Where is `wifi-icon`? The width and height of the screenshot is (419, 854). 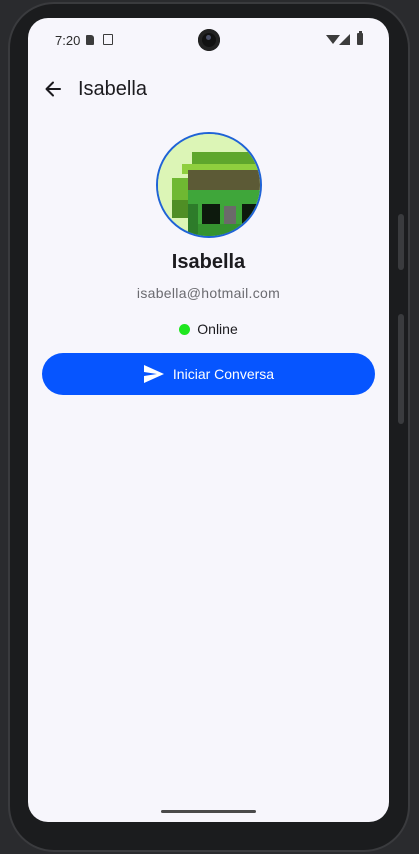 wifi-icon is located at coordinates (333, 39).